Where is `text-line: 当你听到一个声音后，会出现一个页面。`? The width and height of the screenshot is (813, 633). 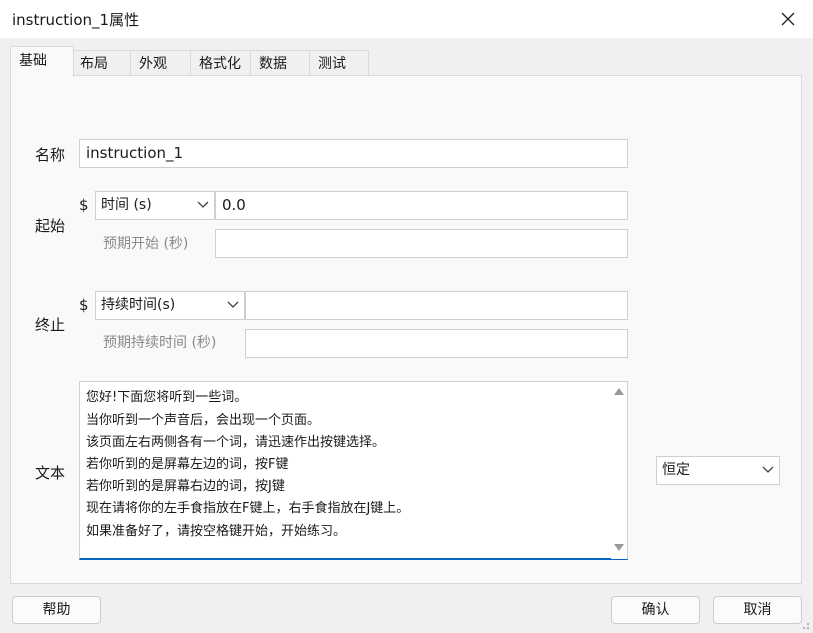 text-line: 当你听到一个声音后，会出现一个页面。 is located at coordinates (203, 420).